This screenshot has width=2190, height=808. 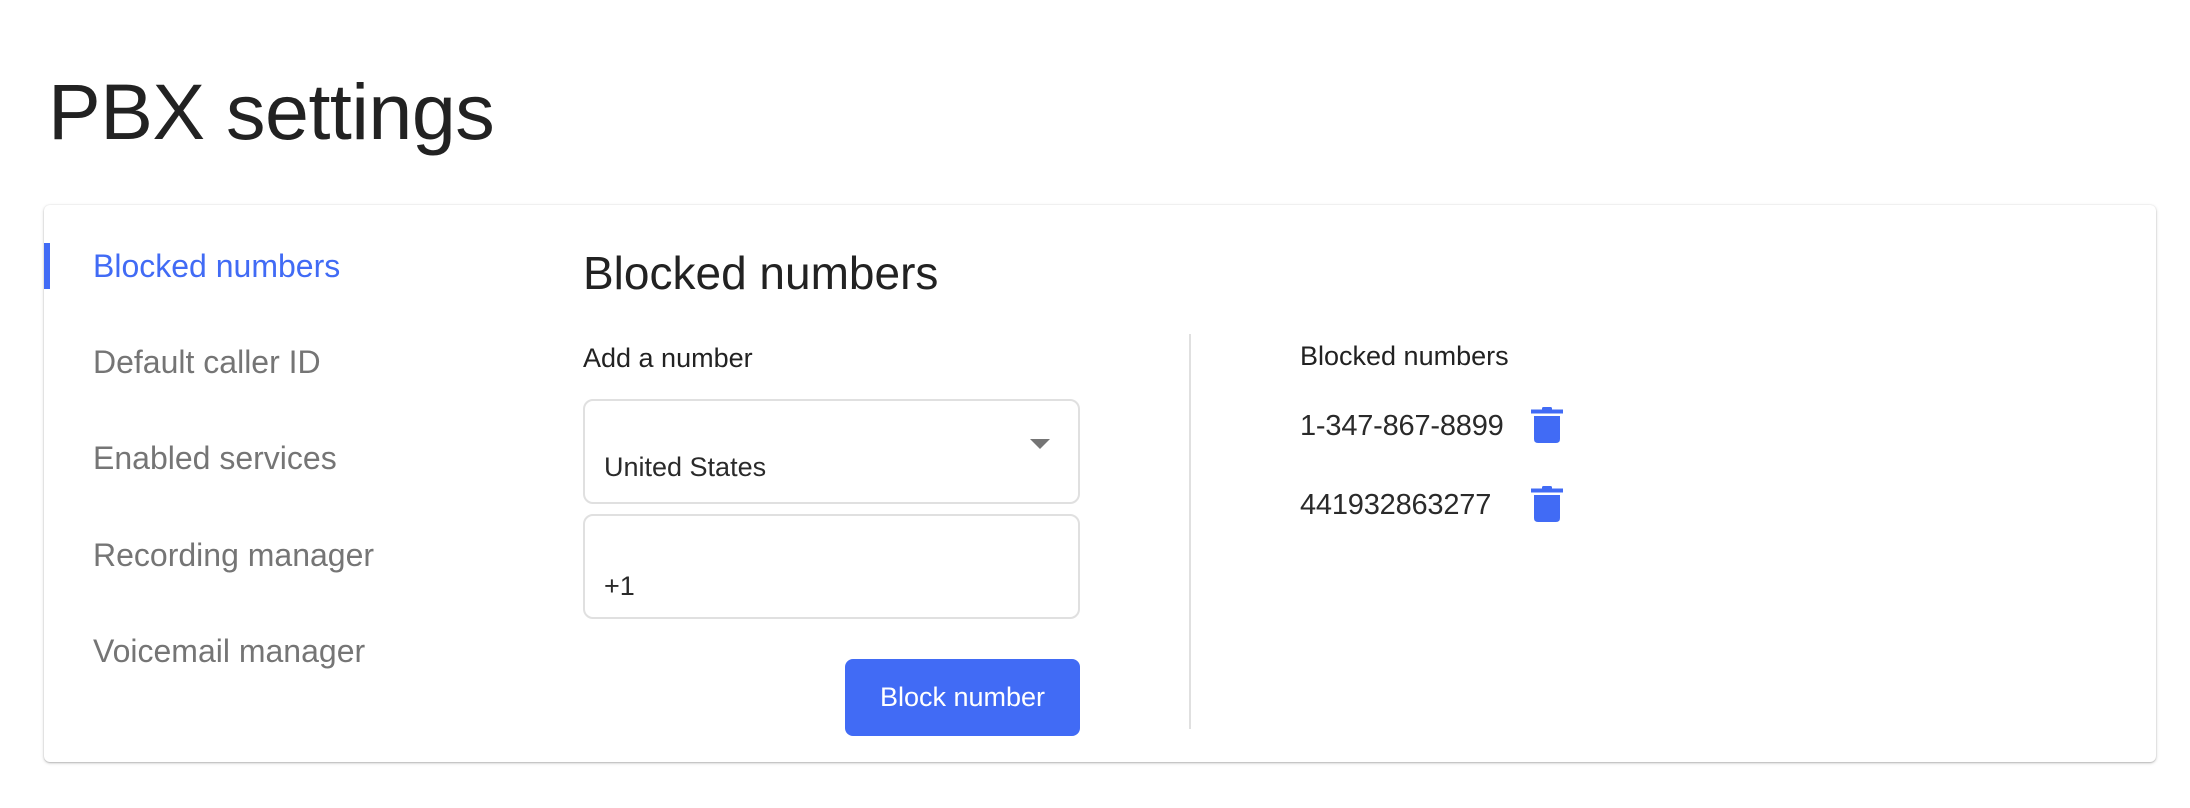 I want to click on blocked-number-item: 1-347-867-8899, so click(x=1460, y=426).